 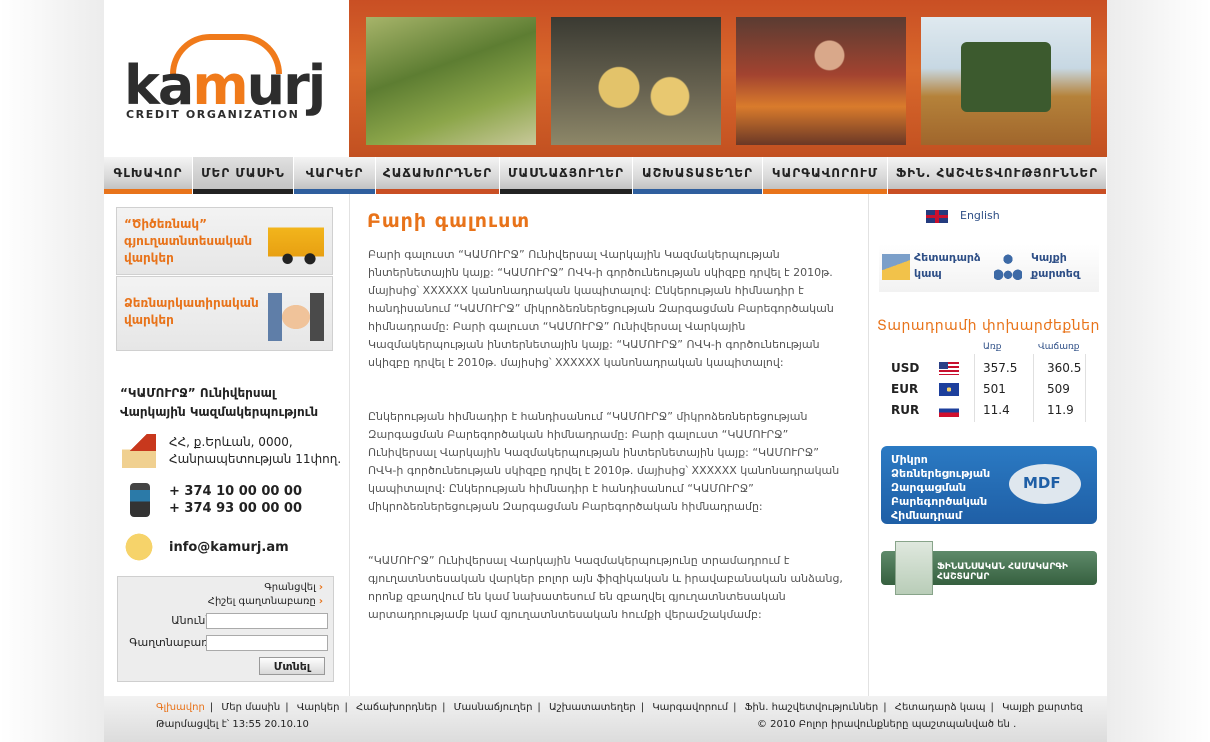 I want to click on exchange-rates-title: Տարադրամի փոխարժեքներ, so click(x=988, y=326).